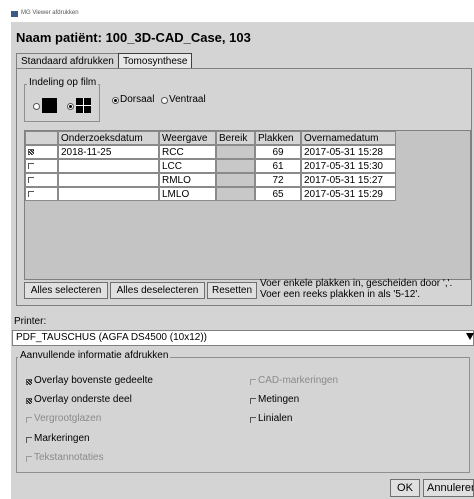  What do you see at coordinates (278, 194) in the screenshot?
I see `table-cell-slices: 65` at bounding box center [278, 194].